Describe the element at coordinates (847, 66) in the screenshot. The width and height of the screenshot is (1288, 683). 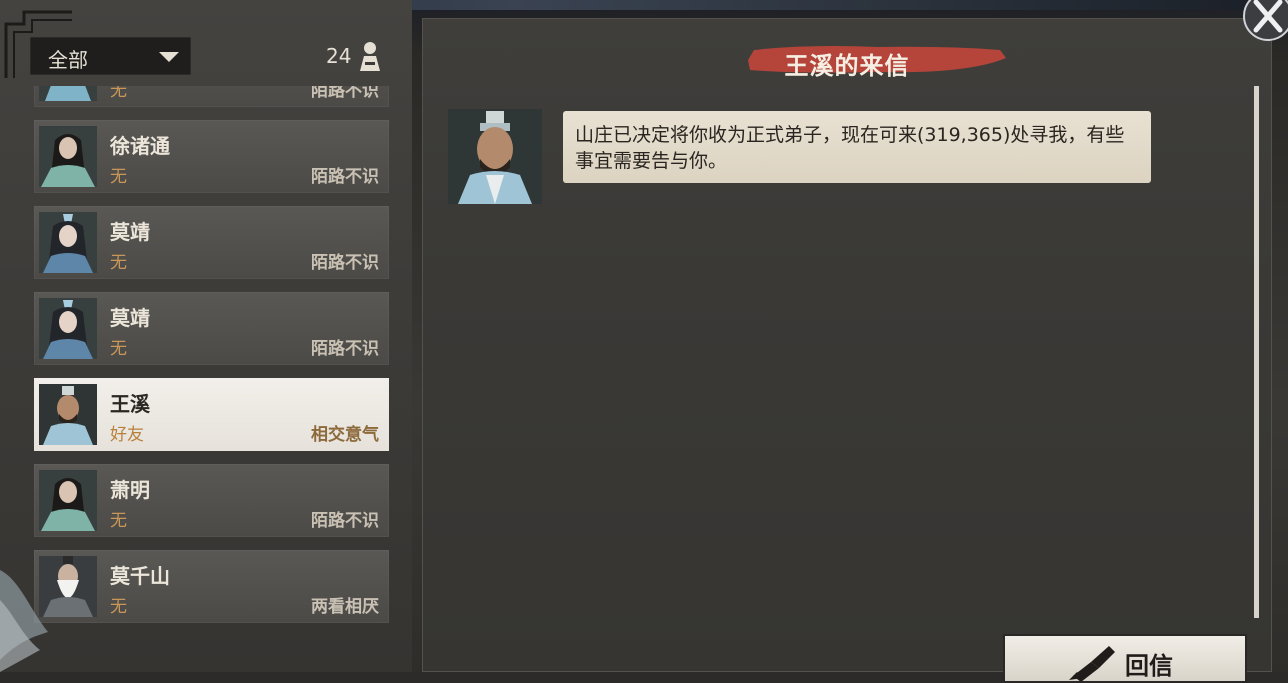
I see `letter-title: 王溪的来信` at that location.